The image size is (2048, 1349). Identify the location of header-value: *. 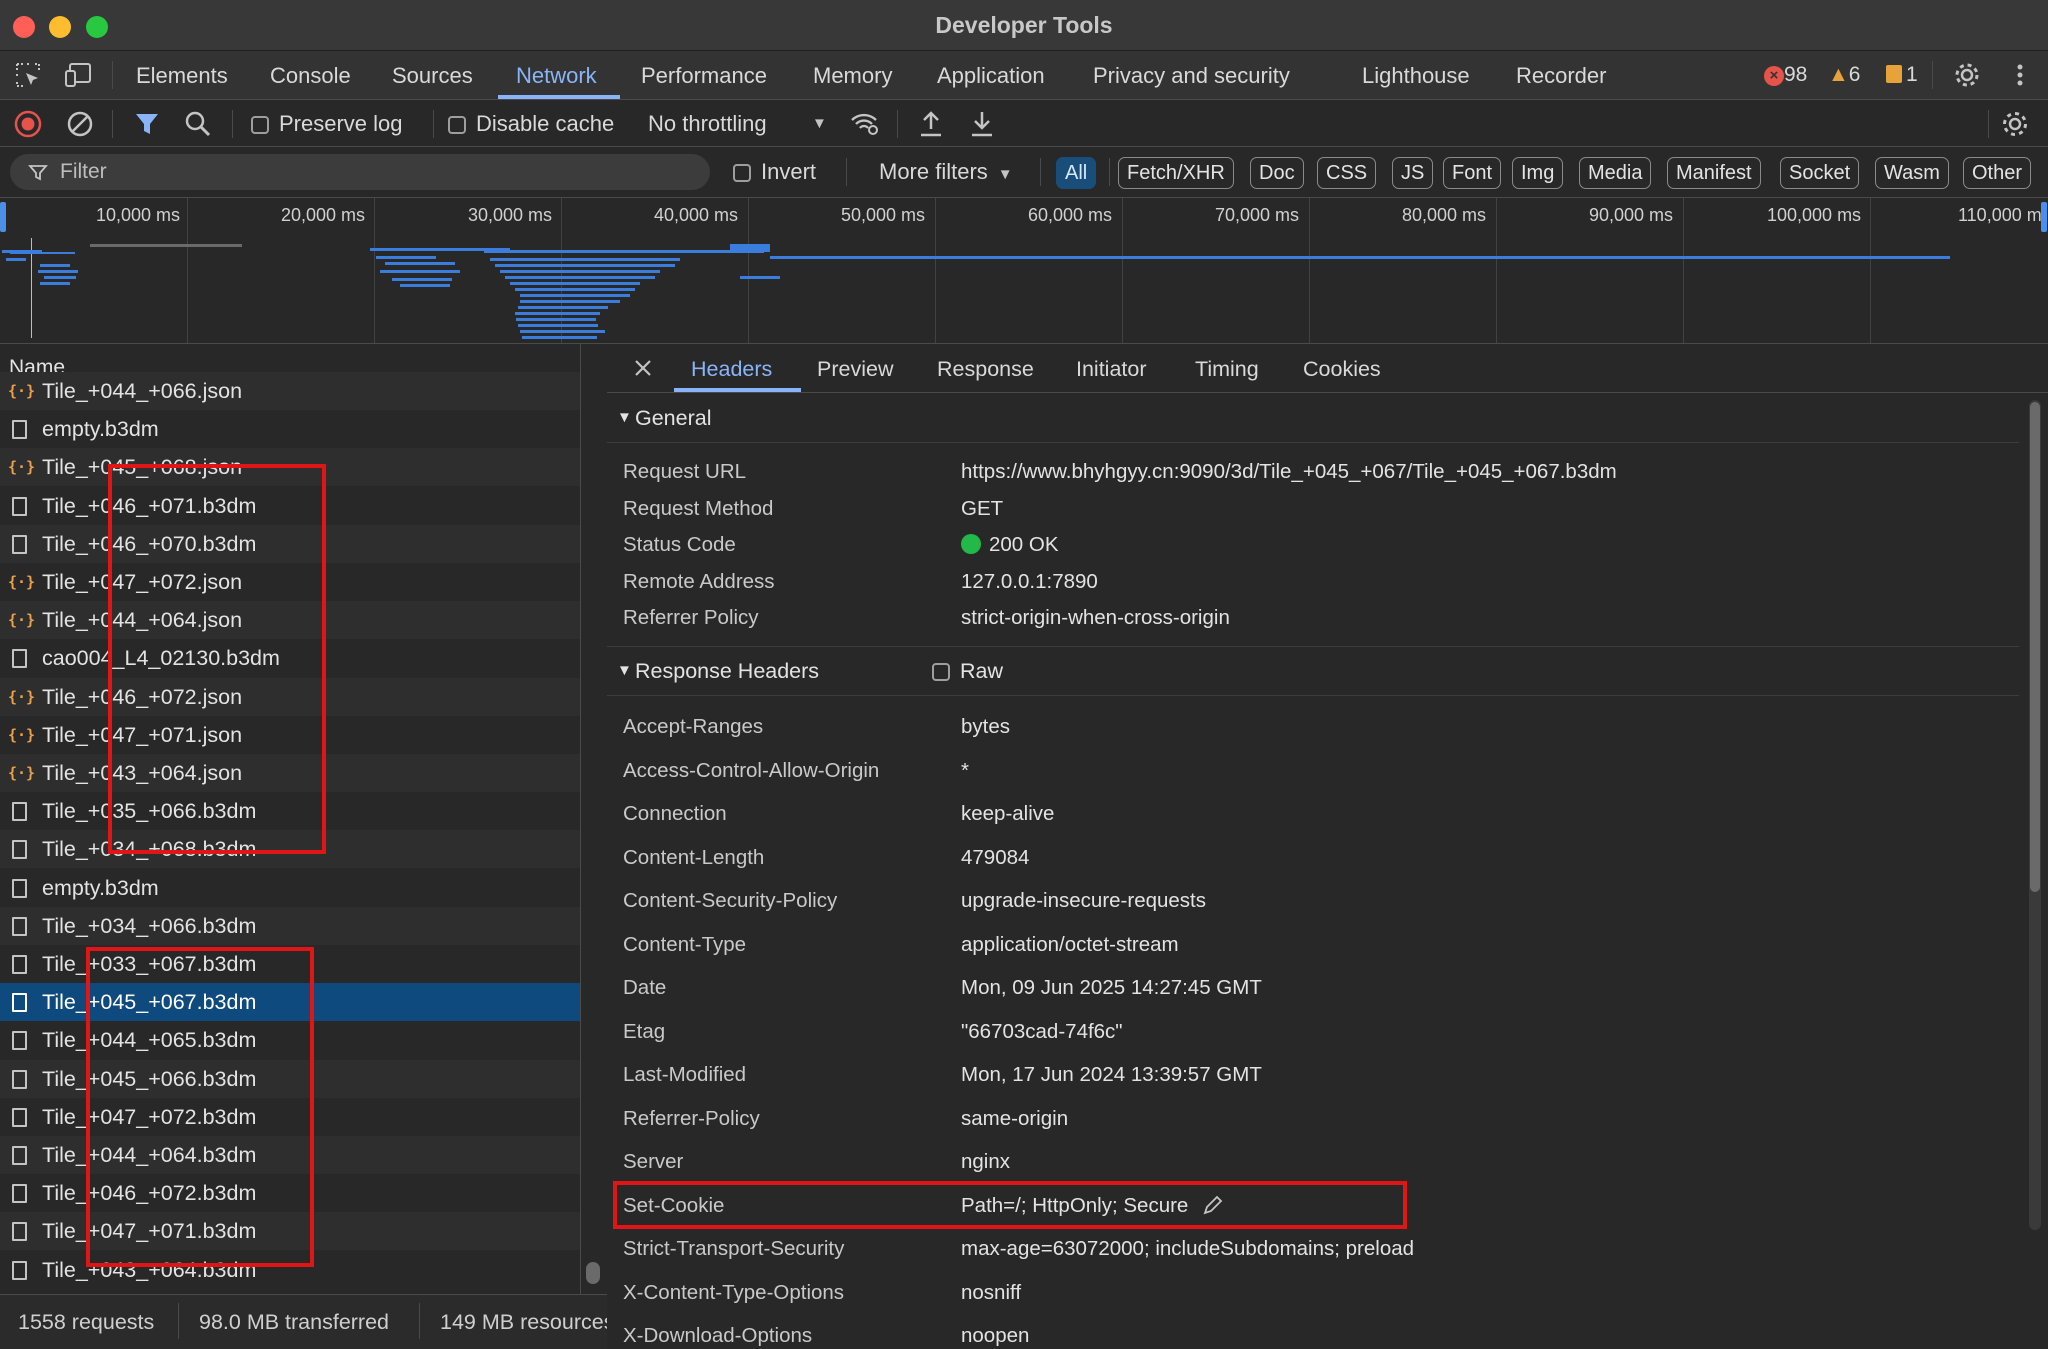
(965, 771).